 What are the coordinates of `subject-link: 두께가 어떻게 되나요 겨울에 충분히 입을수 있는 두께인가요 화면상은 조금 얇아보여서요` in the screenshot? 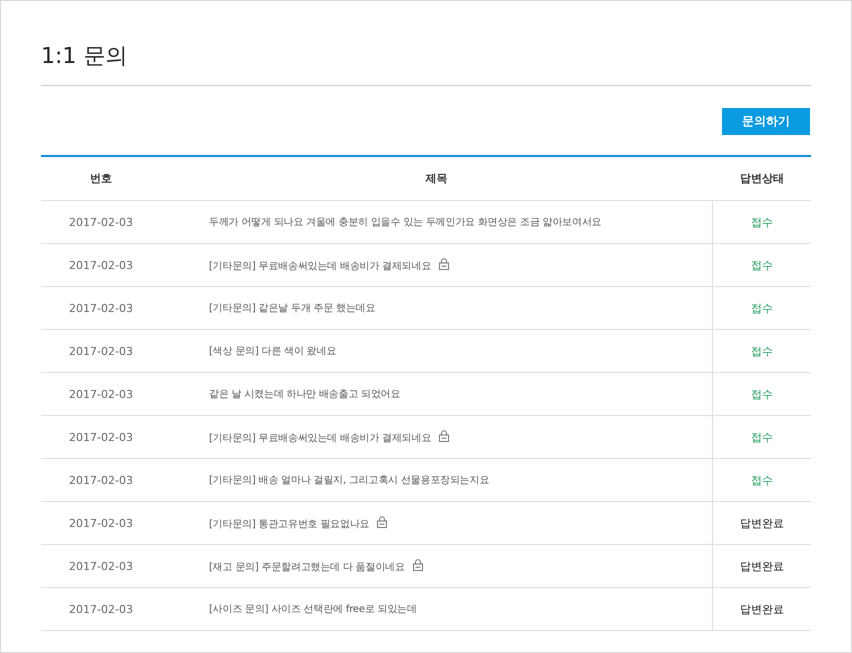 It's located at (405, 222).